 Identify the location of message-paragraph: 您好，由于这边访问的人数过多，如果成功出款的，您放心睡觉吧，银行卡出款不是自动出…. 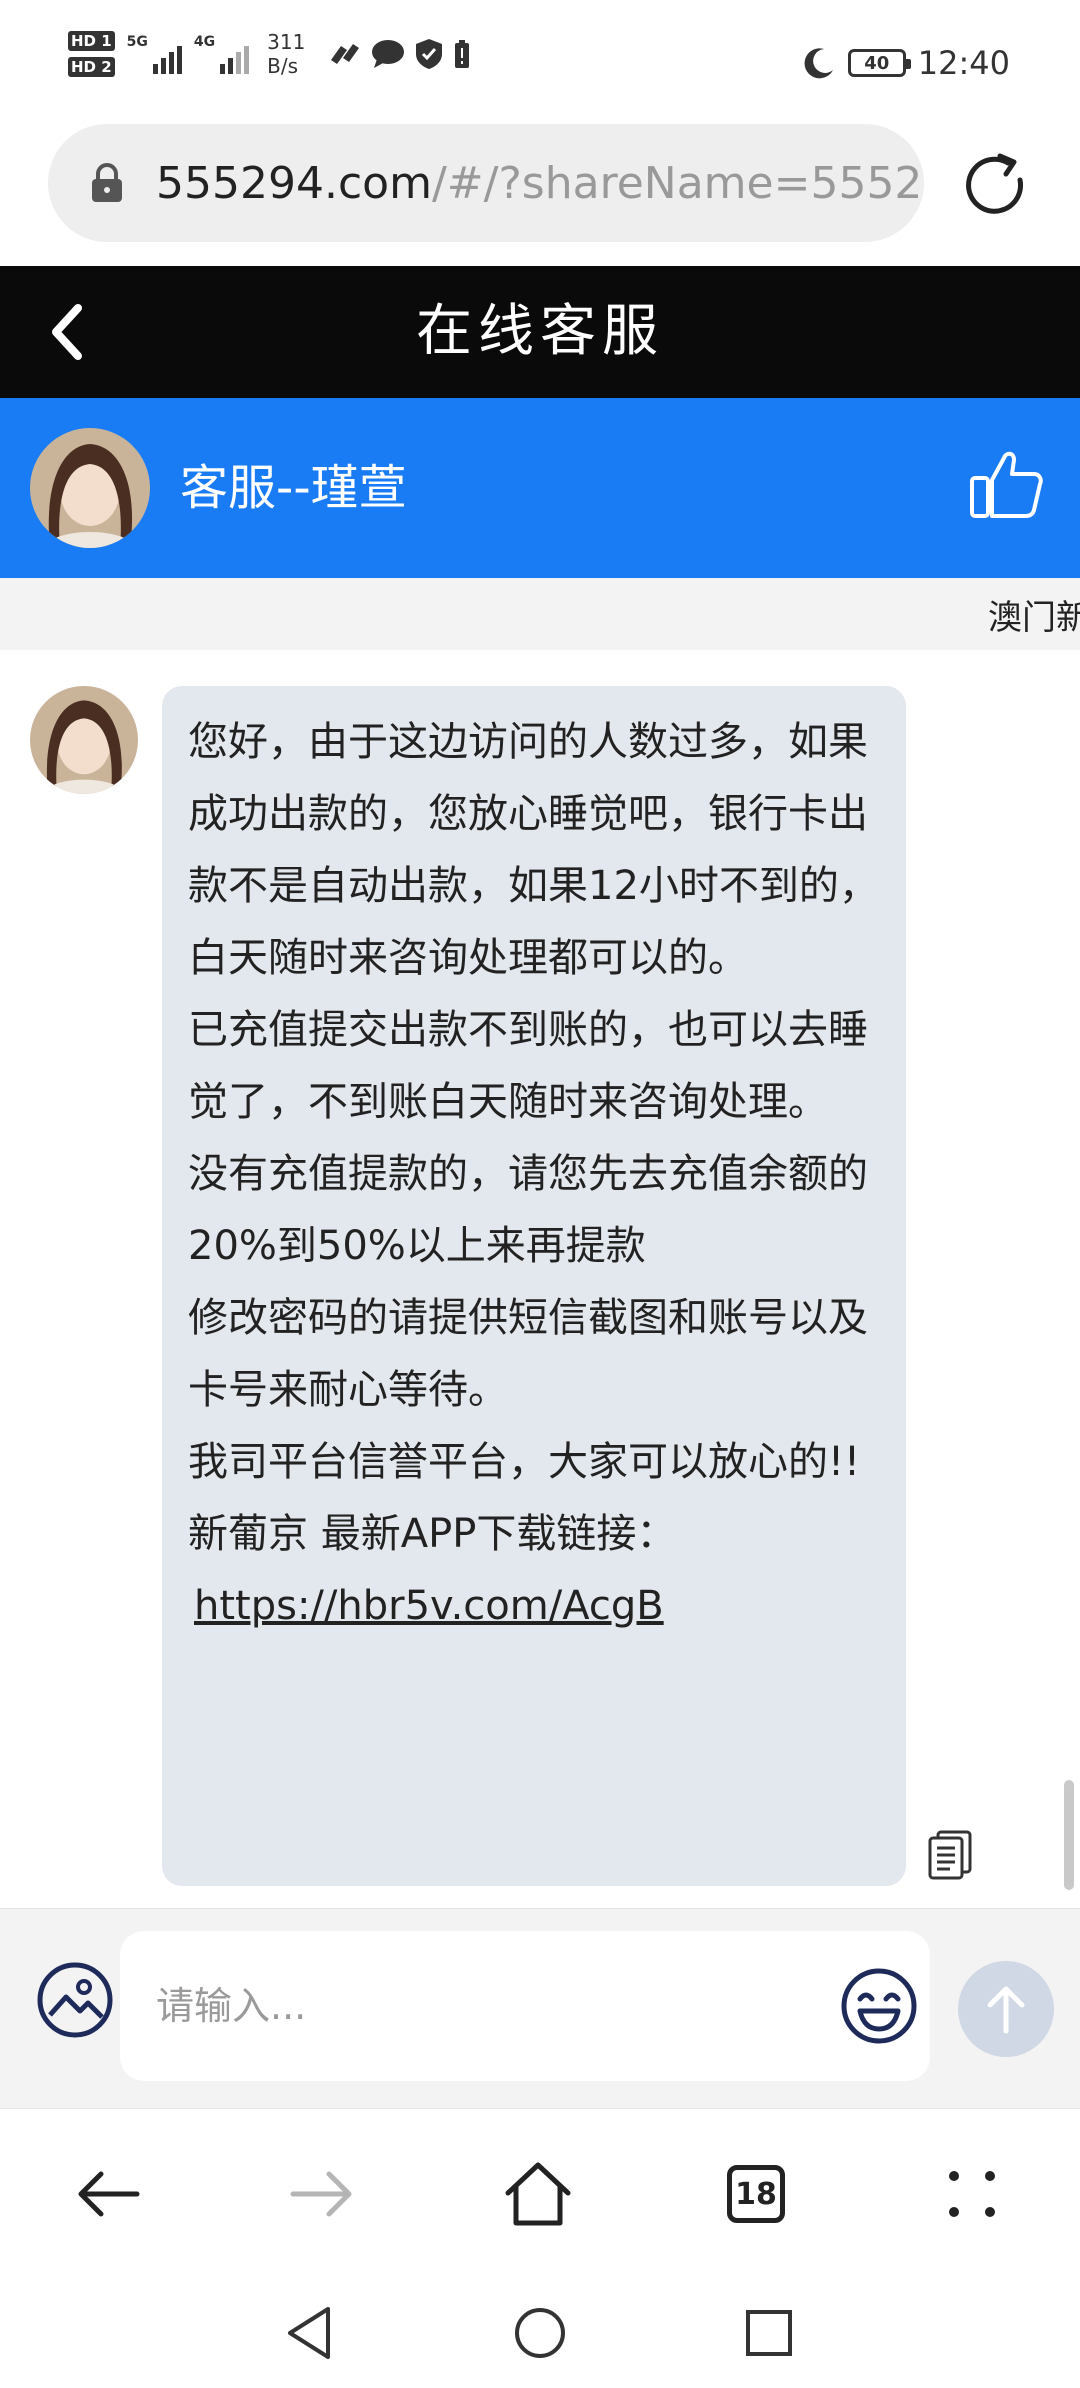
(533, 850).